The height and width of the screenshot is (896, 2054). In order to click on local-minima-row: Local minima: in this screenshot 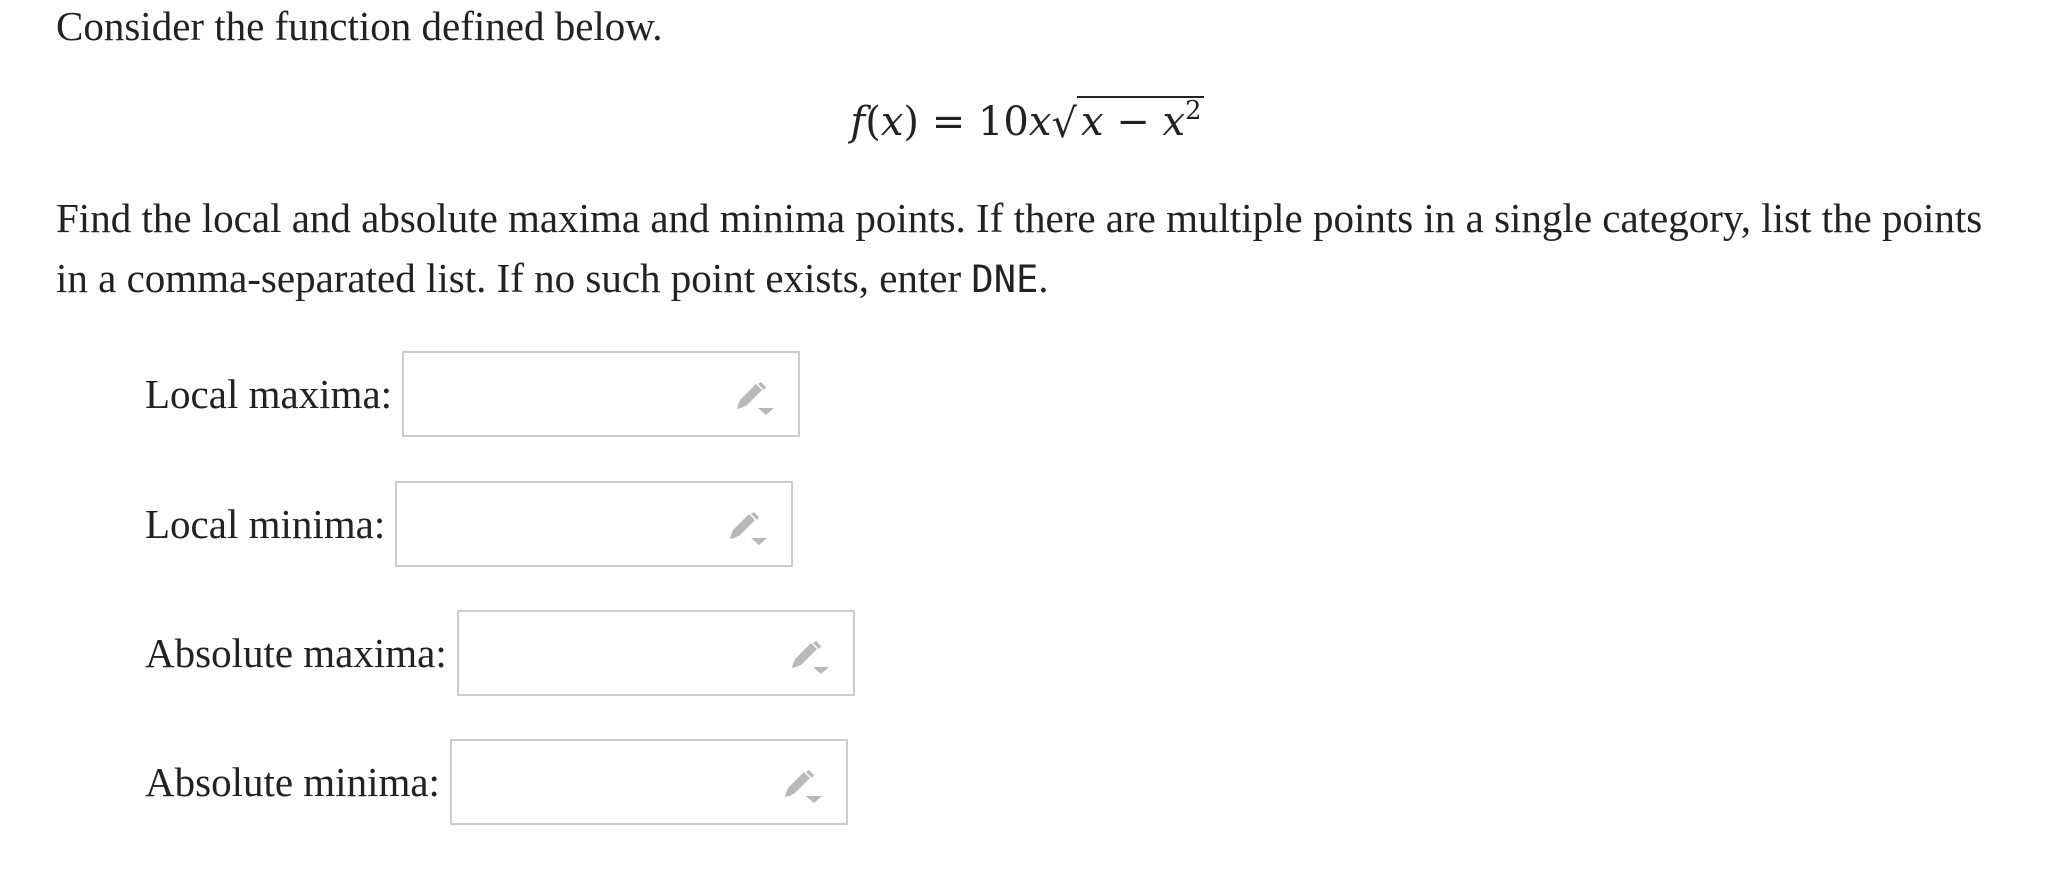, I will do `click(469, 524)`.